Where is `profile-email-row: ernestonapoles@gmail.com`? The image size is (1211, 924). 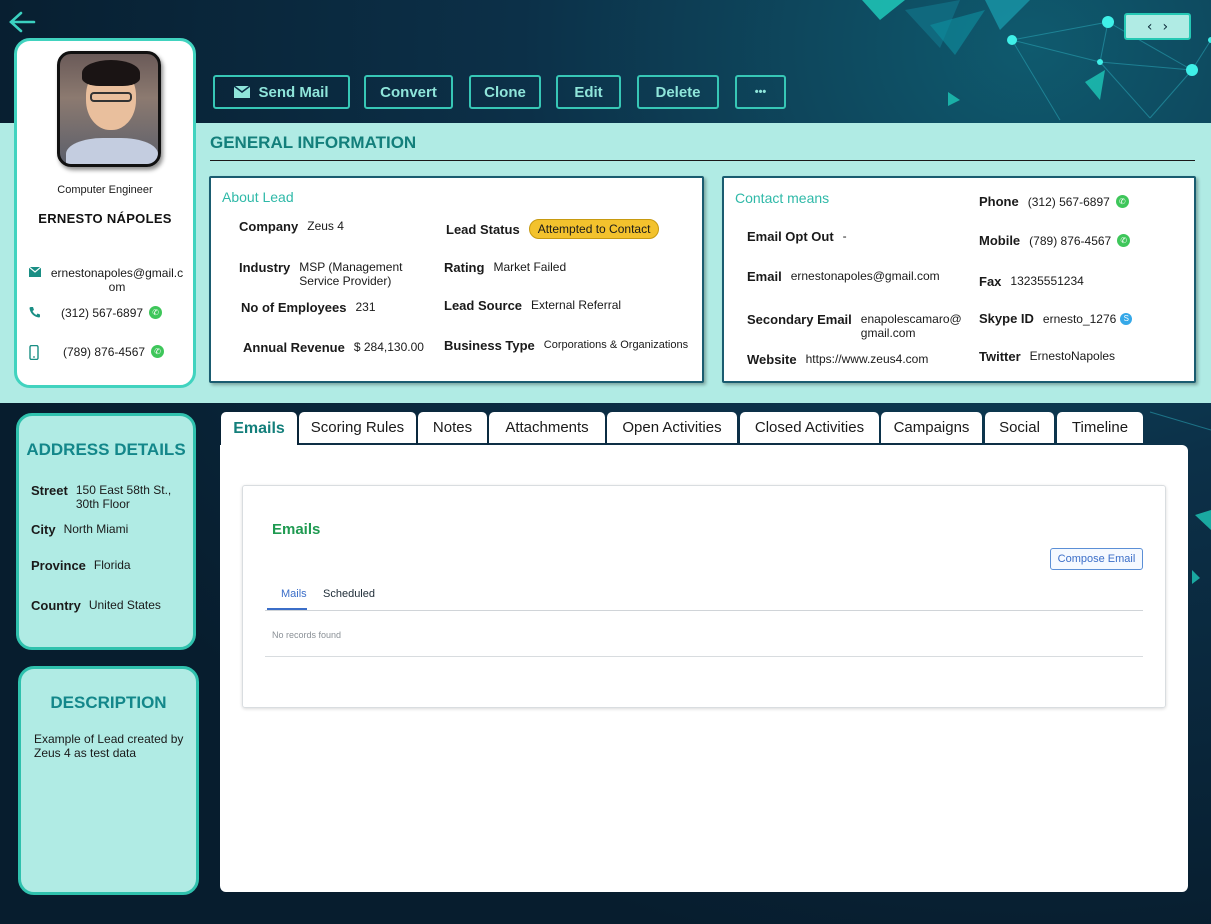
profile-email-row: ernestonapoles@gmail.com is located at coordinates (106, 280).